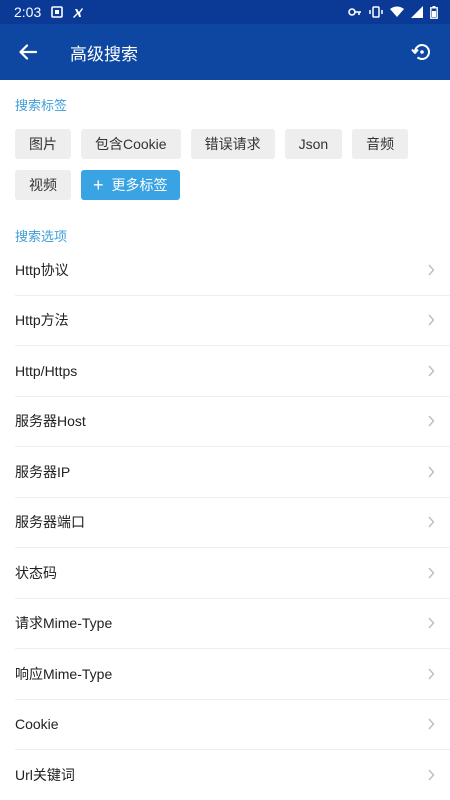 The image size is (450, 800). What do you see at coordinates (28, 12) in the screenshot?
I see `status-time: 2:03` at bounding box center [28, 12].